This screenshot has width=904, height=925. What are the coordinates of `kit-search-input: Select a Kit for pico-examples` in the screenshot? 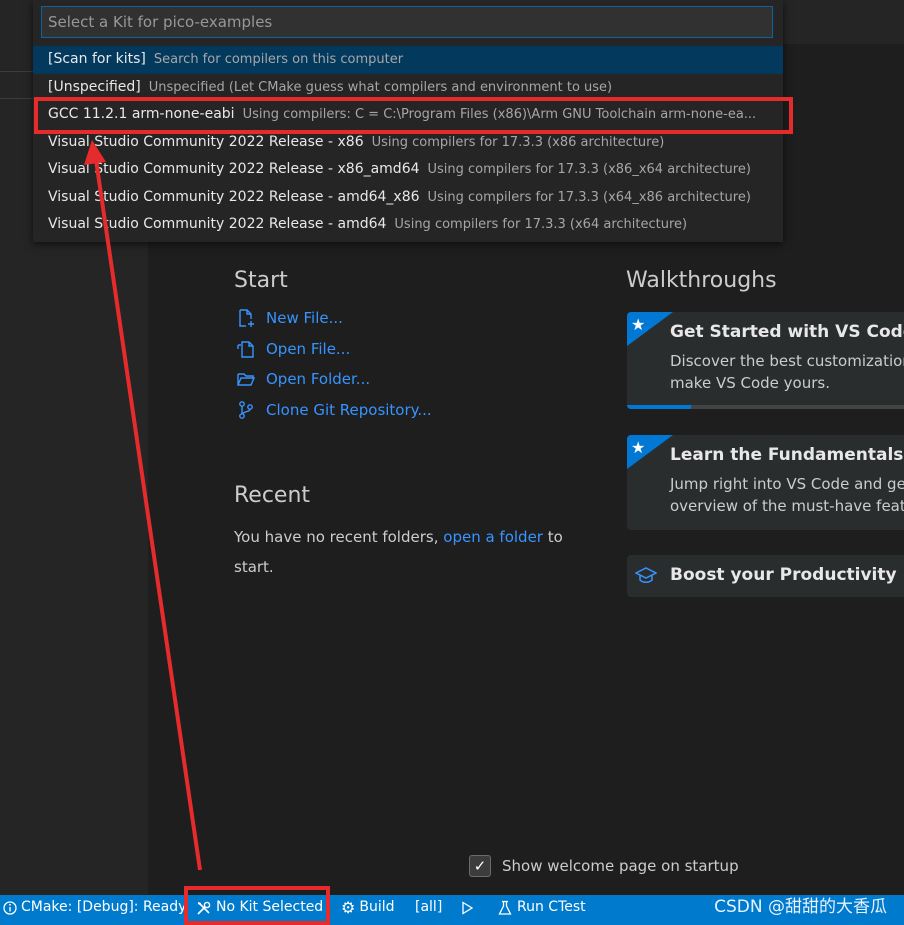 It's located at (407, 22).